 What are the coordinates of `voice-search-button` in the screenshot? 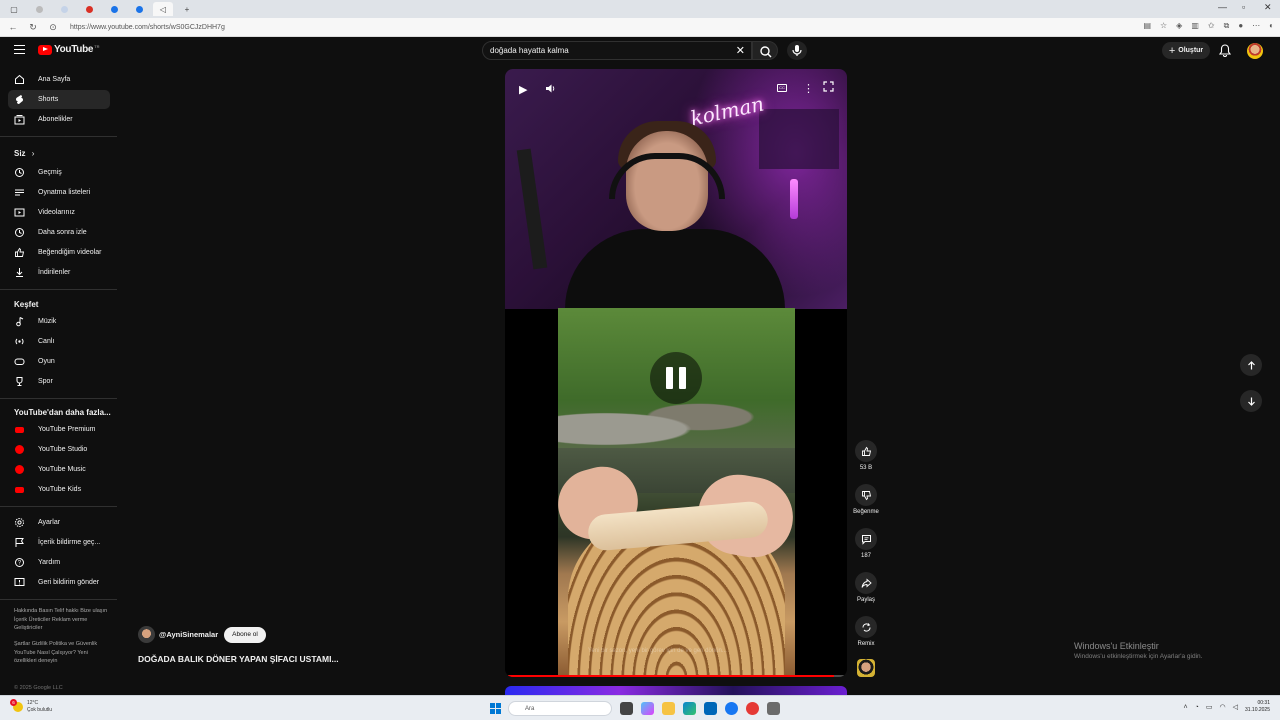 It's located at (797, 50).